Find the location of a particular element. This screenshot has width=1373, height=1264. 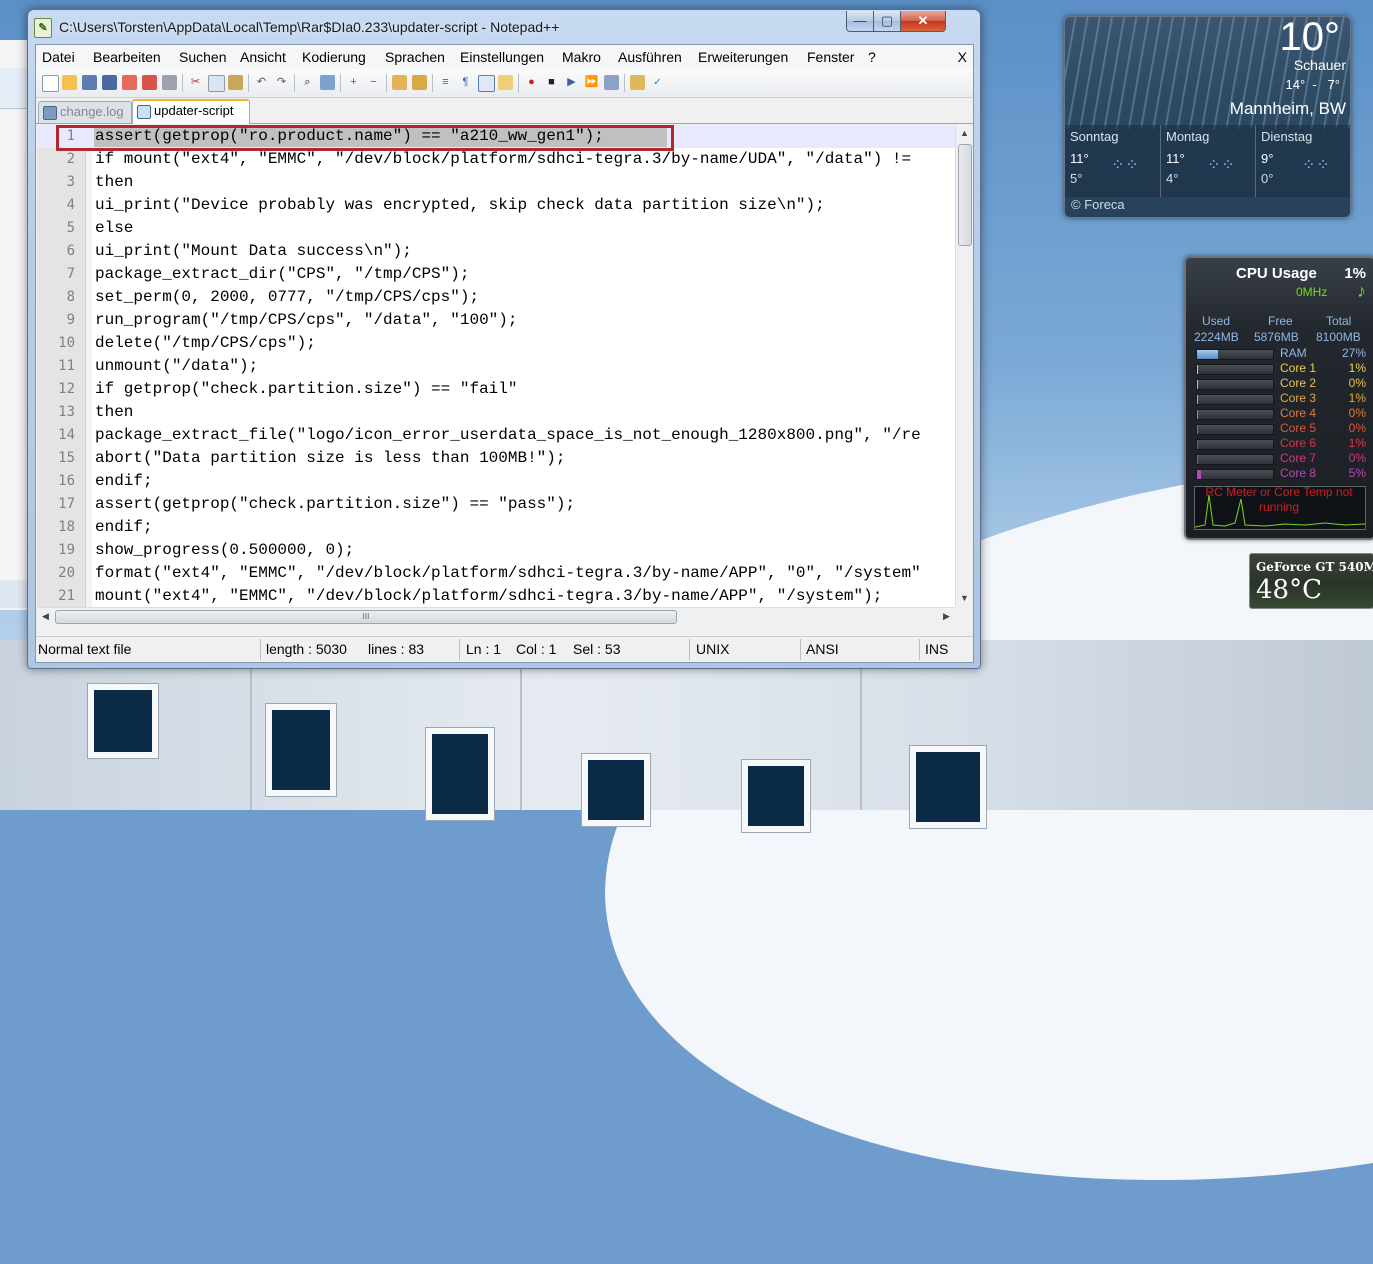

find-icon: ⌕ is located at coordinates (307, 82).